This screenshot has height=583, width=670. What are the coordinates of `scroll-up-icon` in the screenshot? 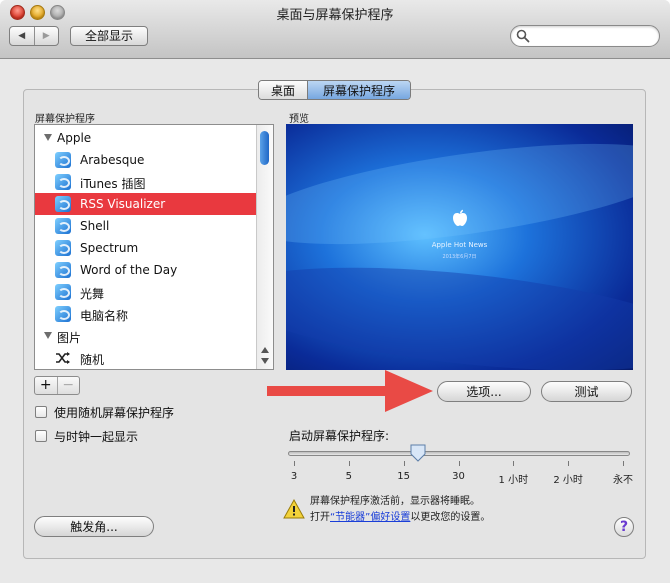 It's located at (265, 350).